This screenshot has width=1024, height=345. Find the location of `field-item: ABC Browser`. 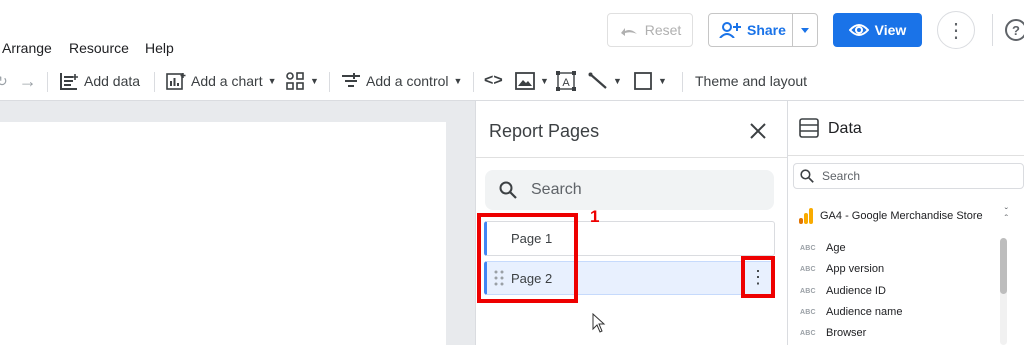

field-item: ABC Browser is located at coordinates (833, 333).